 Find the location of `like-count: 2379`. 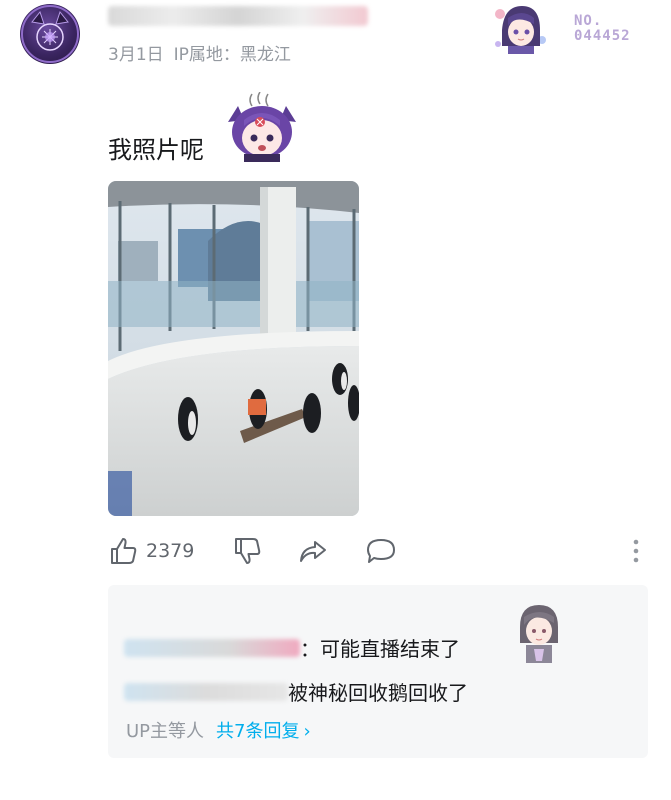

like-count: 2379 is located at coordinates (170, 551).